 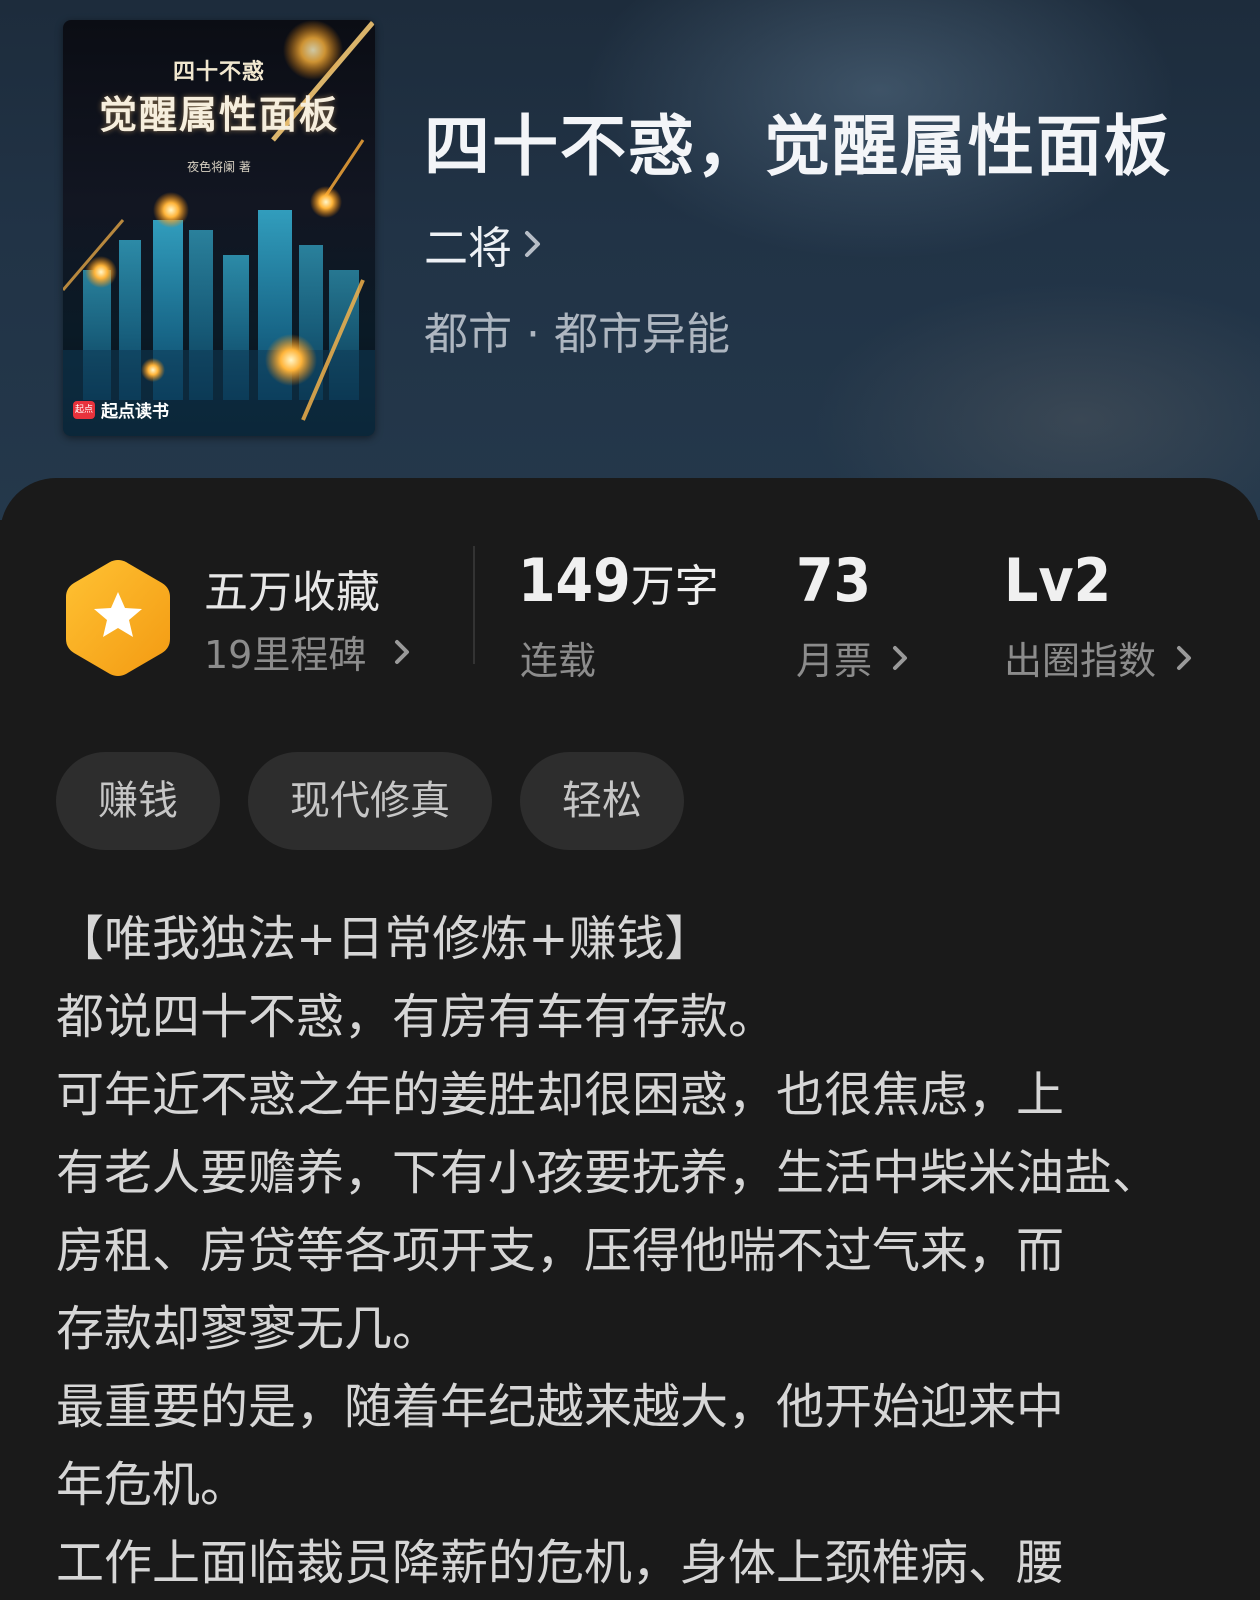 I want to click on cover-brand: 起点 起点读书, so click(x=121, y=409).